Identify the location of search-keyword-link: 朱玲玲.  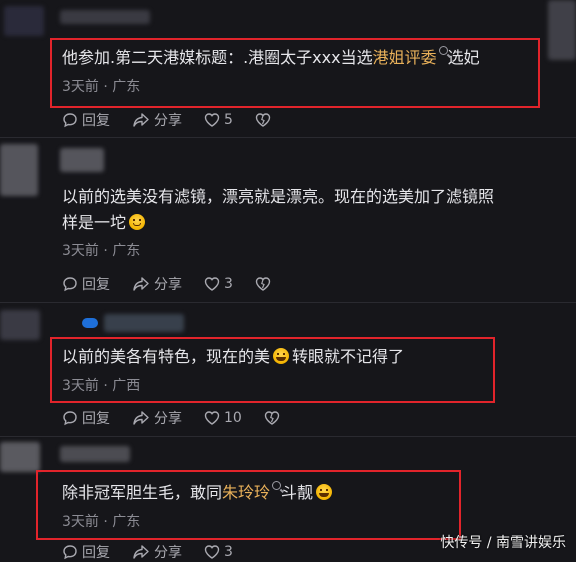
(246, 492).